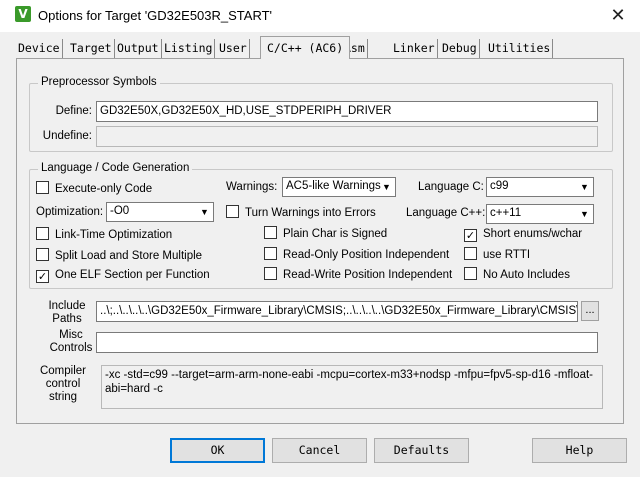  I want to click on define-label: Define:, so click(73, 111).